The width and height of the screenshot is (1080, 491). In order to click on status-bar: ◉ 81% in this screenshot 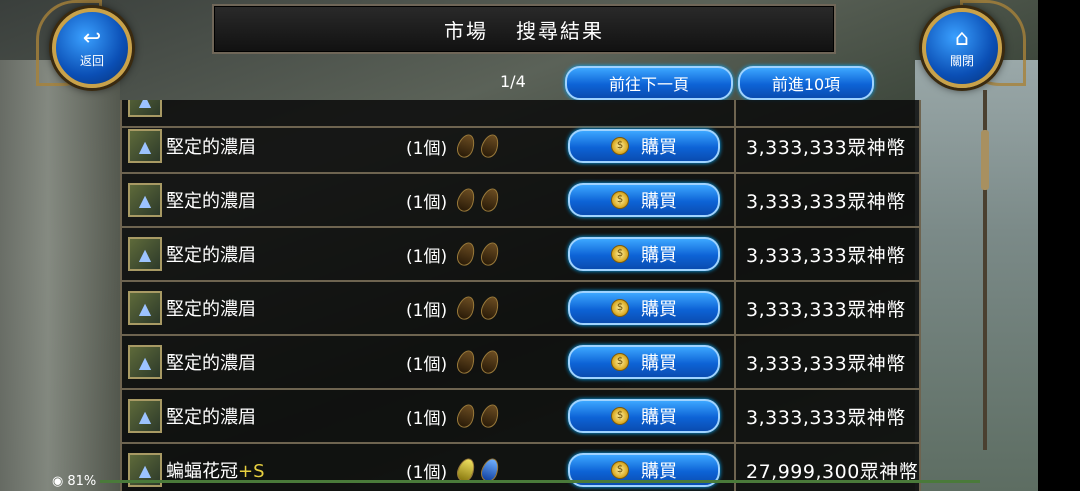, I will do `click(516, 481)`.